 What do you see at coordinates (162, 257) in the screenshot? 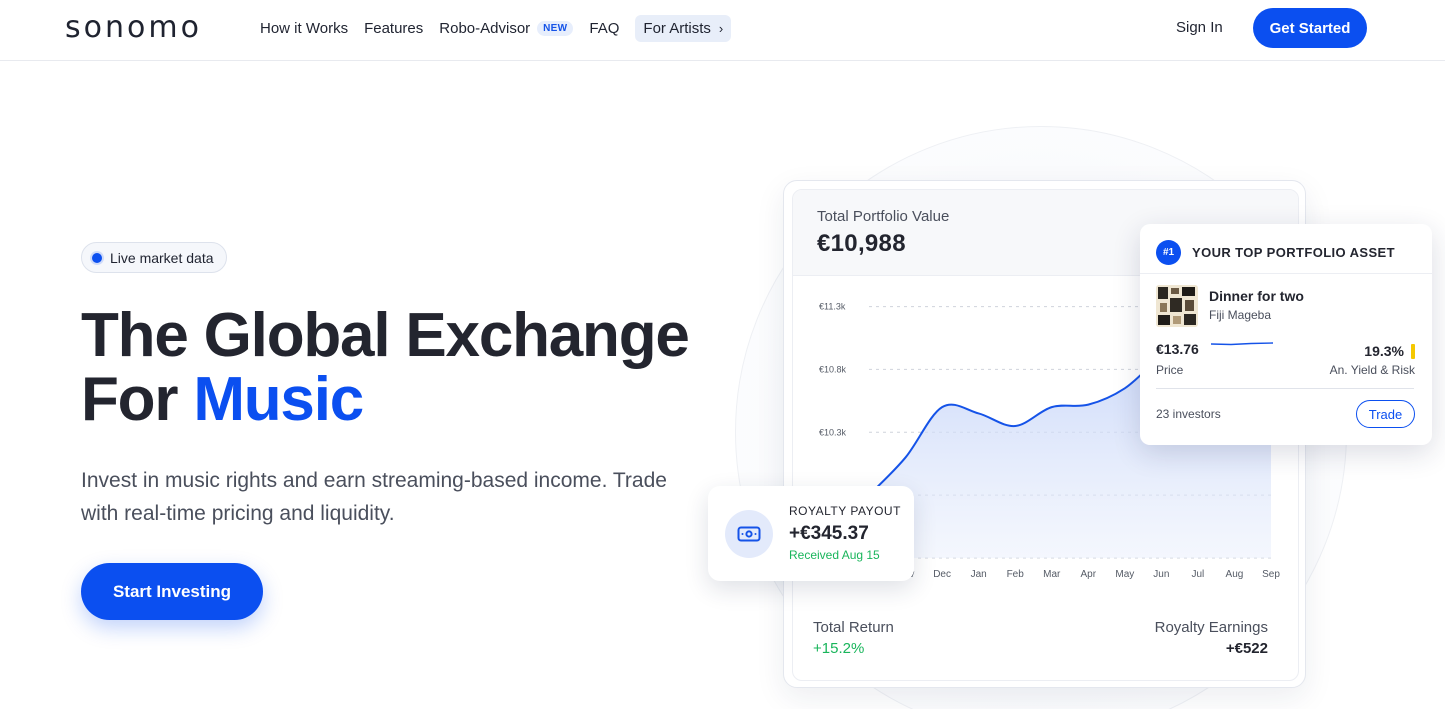
I see `live-market-label: Live market data` at bounding box center [162, 257].